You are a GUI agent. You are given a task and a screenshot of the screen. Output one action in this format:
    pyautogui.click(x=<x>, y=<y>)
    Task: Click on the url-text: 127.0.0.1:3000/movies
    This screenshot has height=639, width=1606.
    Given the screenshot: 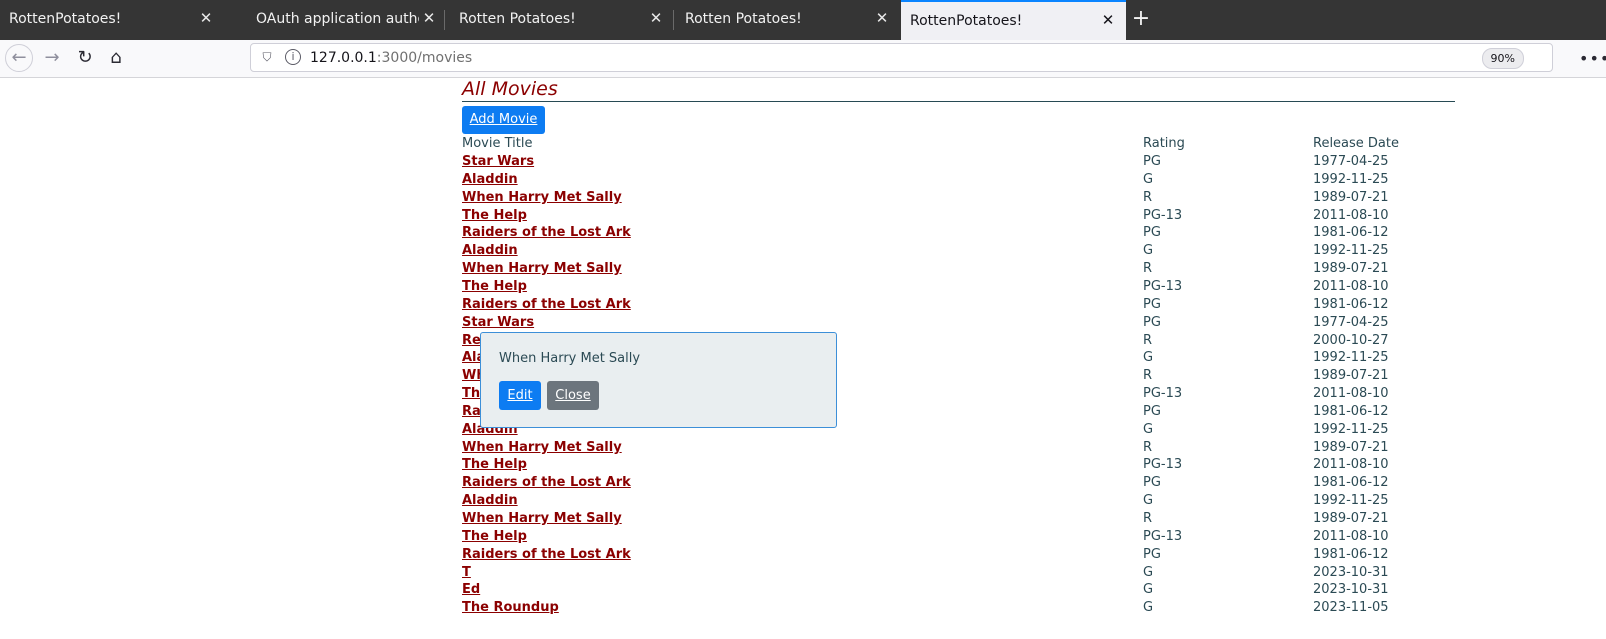 What is the action you would take?
    pyautogui.click(x=391, y=58)
    